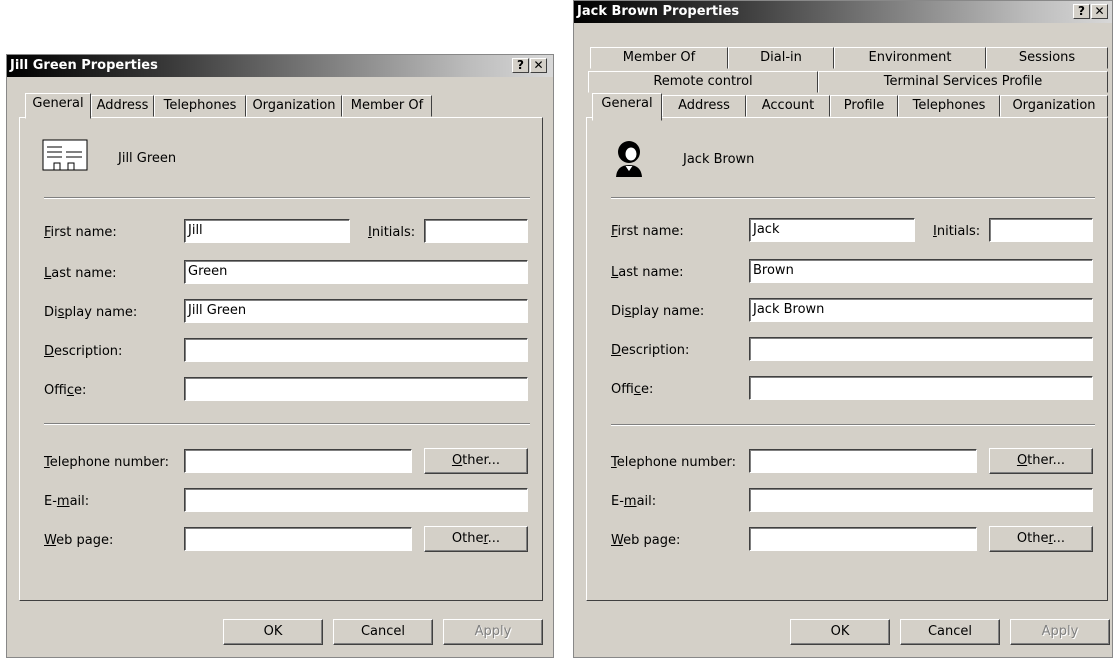  What do you see at coordinates (843, 12) in the screenshot?
I see `title-bar: Jack Brown Properties ? ✕` at bounding box center [843, 12].